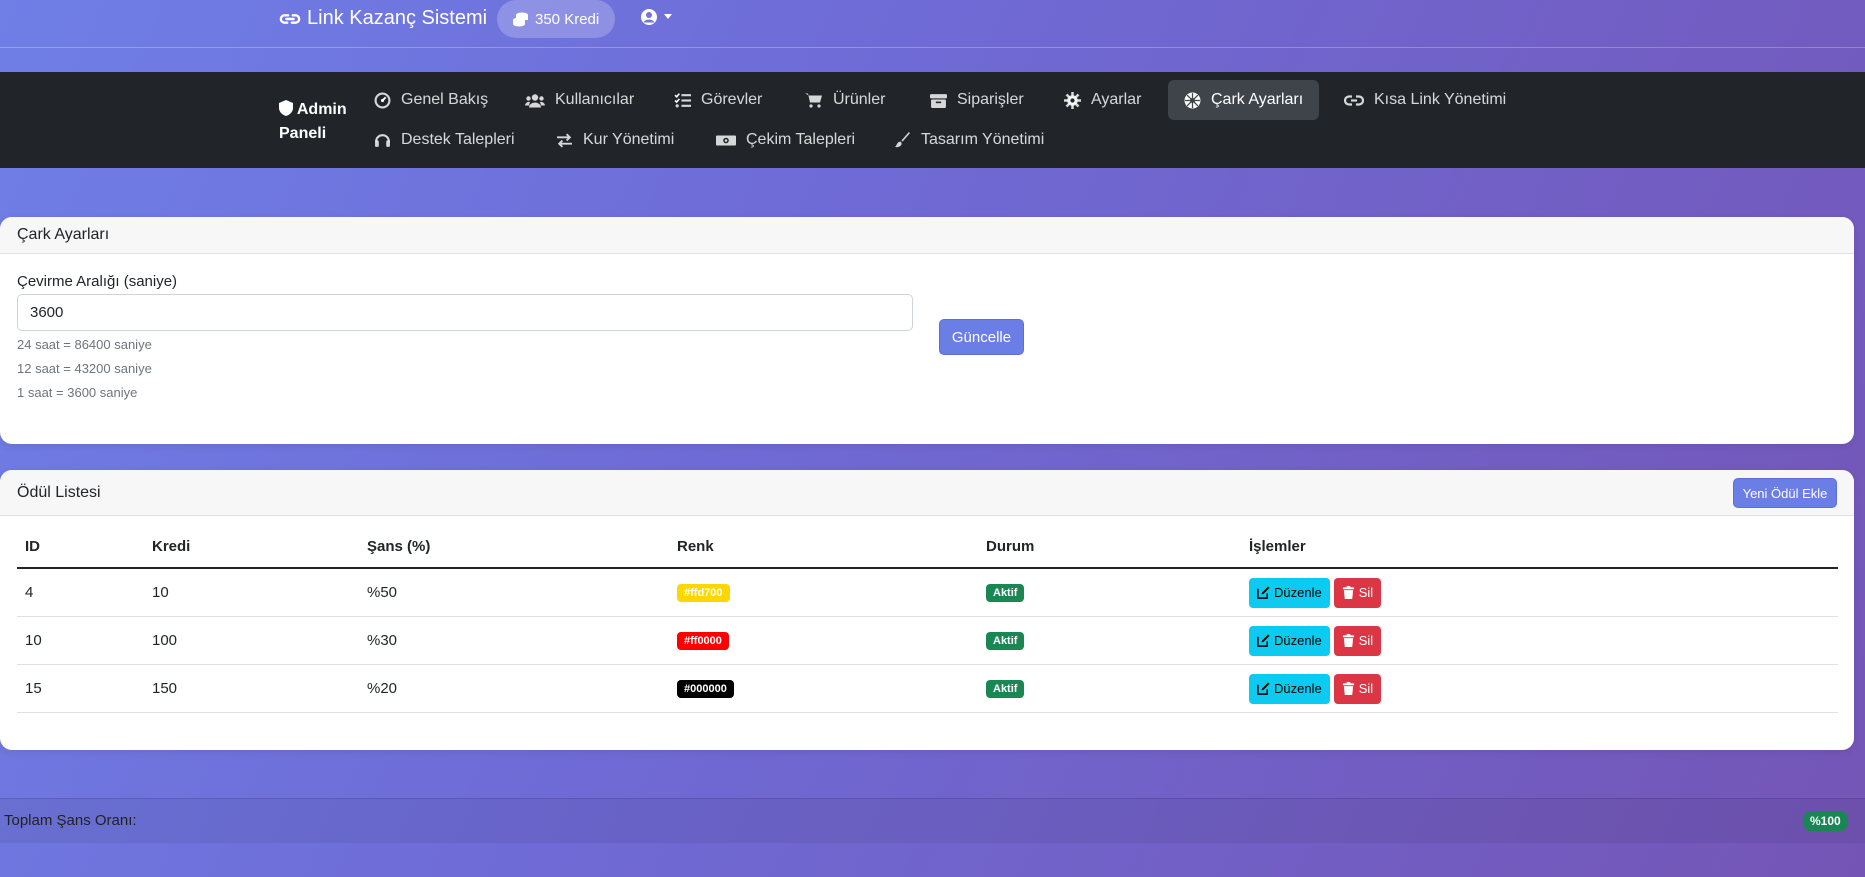  Describe the element at coordinates (514, 592) in the screenshot. I see `cell-sans: %50` at that location.